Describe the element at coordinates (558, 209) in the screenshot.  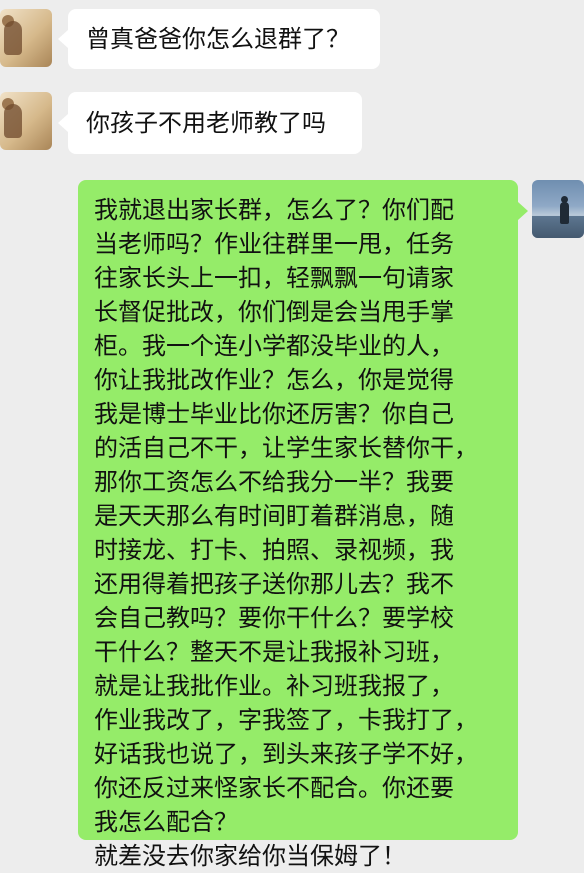
I see `self-avatar` at that location.